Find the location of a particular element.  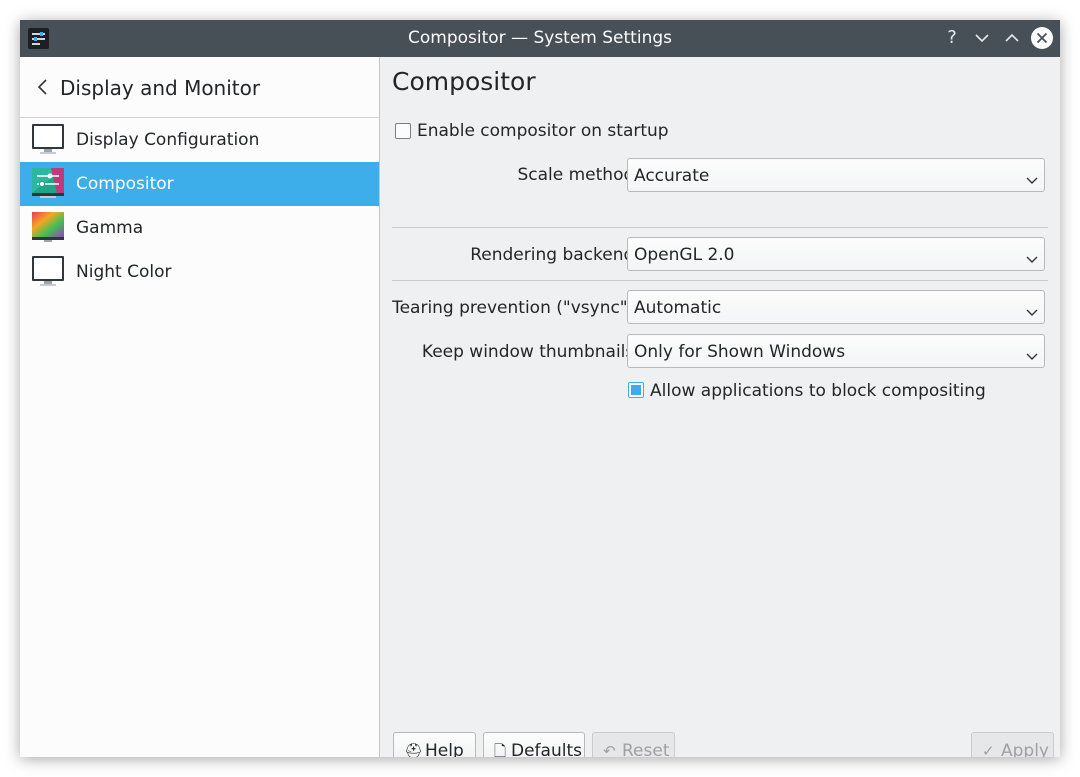

maximize-button is located at coordinates (1012, 38).